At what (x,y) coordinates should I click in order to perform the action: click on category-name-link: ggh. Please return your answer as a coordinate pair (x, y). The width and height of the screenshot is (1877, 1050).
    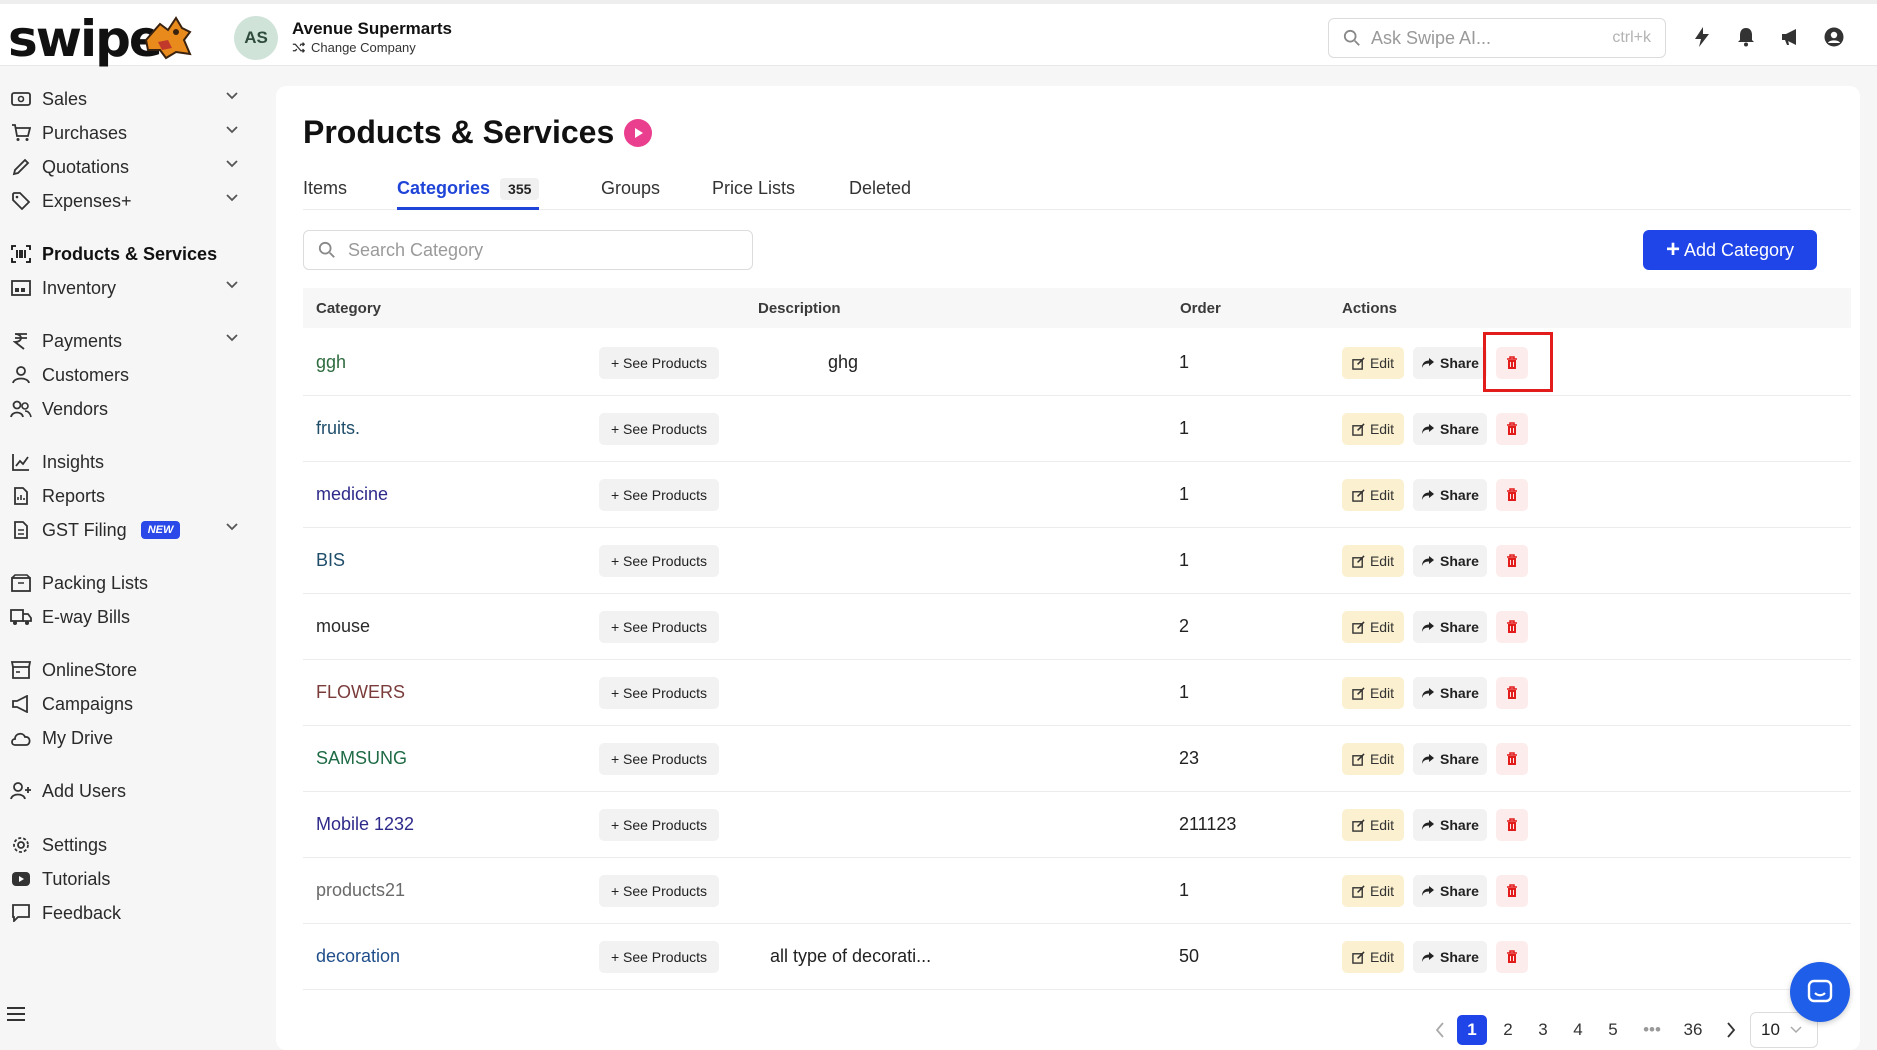
    Looking at the image, I should click on (331, 362).